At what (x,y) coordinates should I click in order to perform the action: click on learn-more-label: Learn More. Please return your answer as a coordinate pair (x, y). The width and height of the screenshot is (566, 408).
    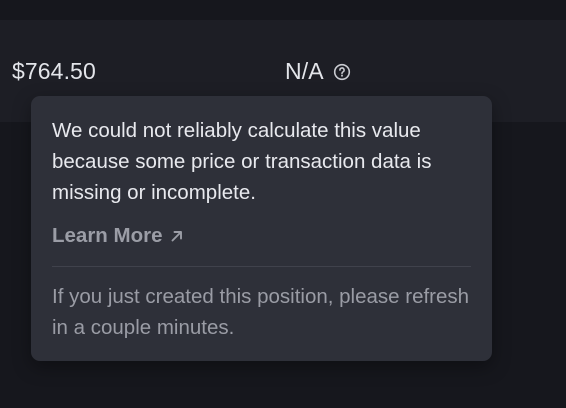
    Looking at the image, I should click on (107, 235).